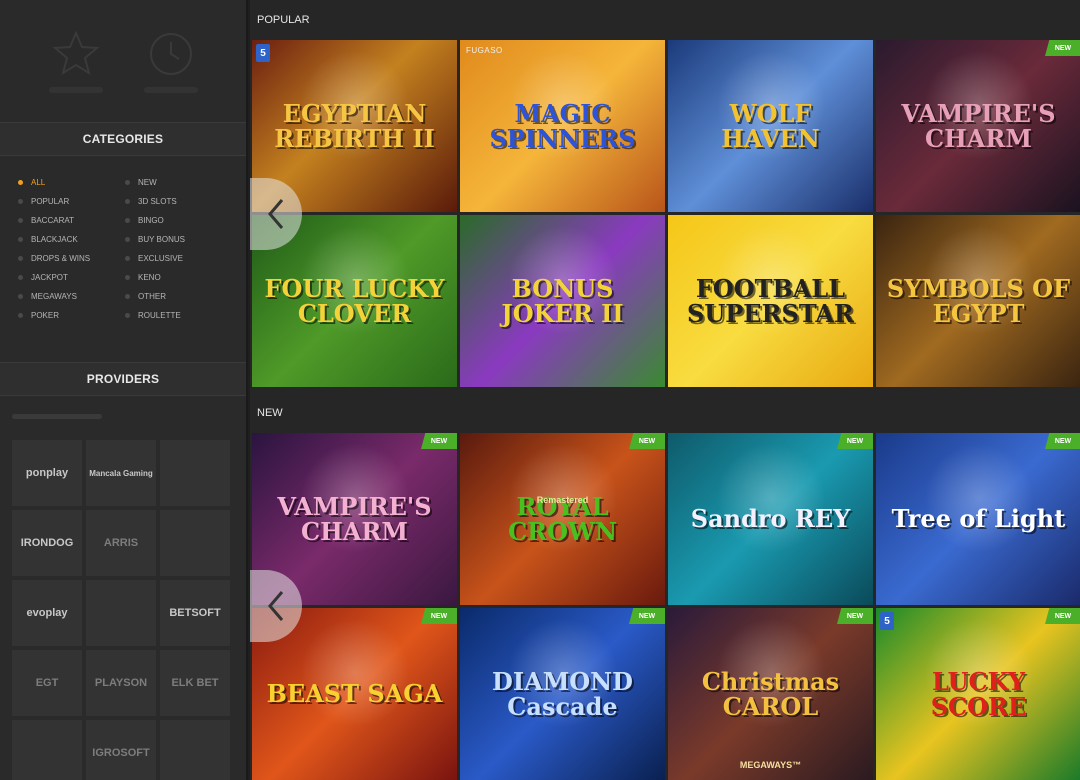  I want to click on game-tile: LUCKY SCORE 5 NEW, so click(978, 694).